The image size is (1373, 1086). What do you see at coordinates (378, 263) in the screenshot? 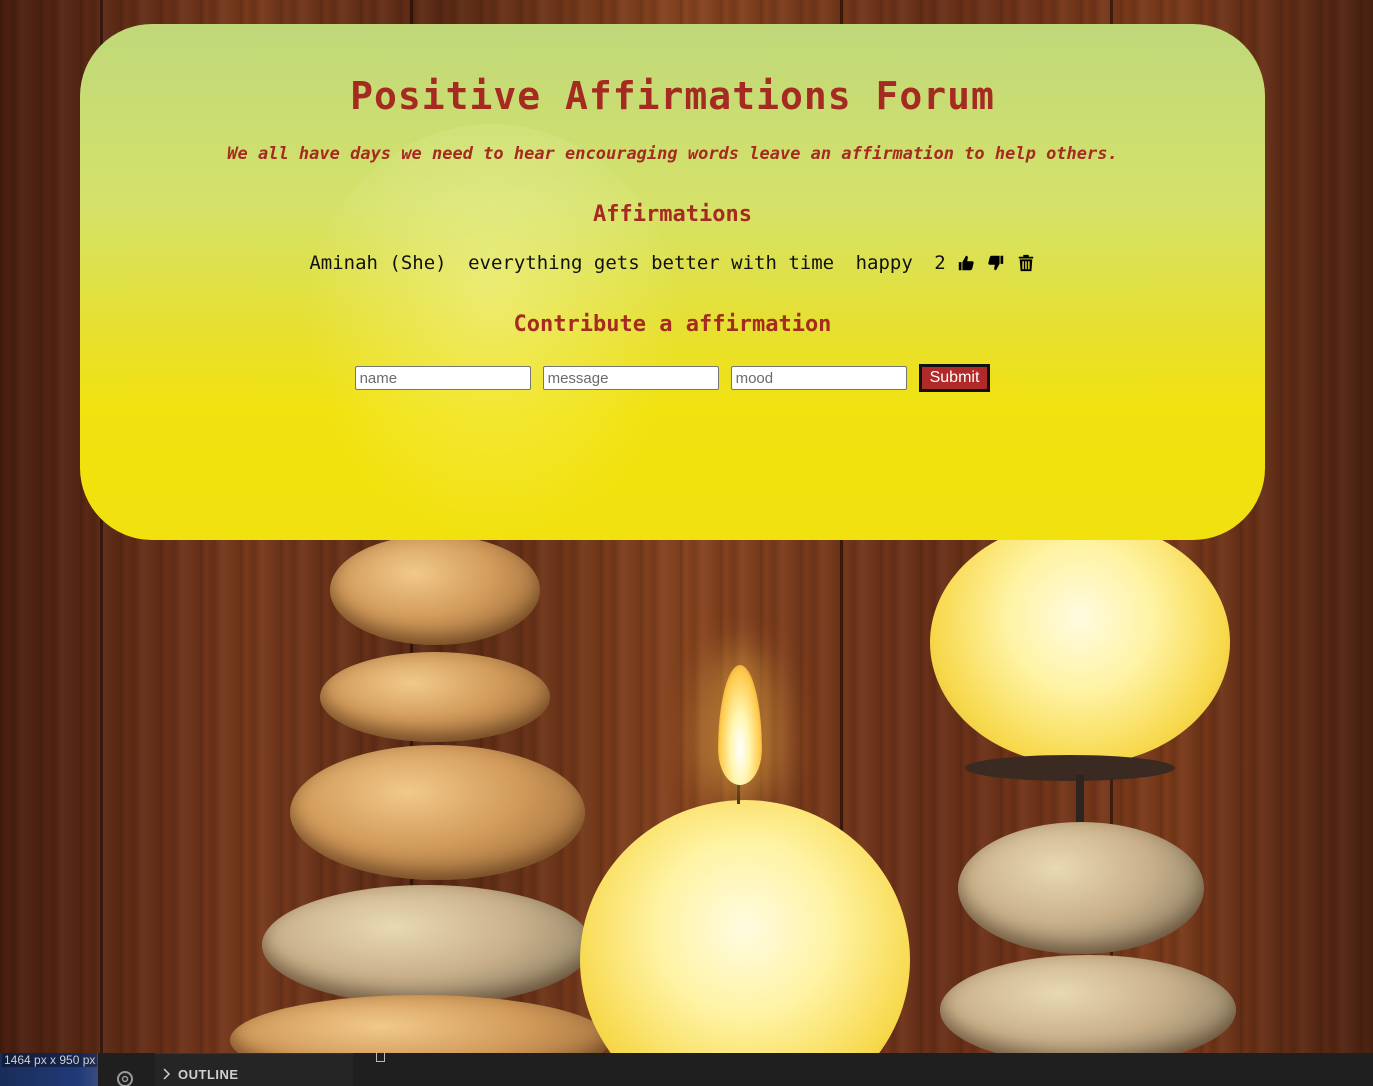
I see `affirmation-author: Aminah (She)` at bounding box center [378, 263].